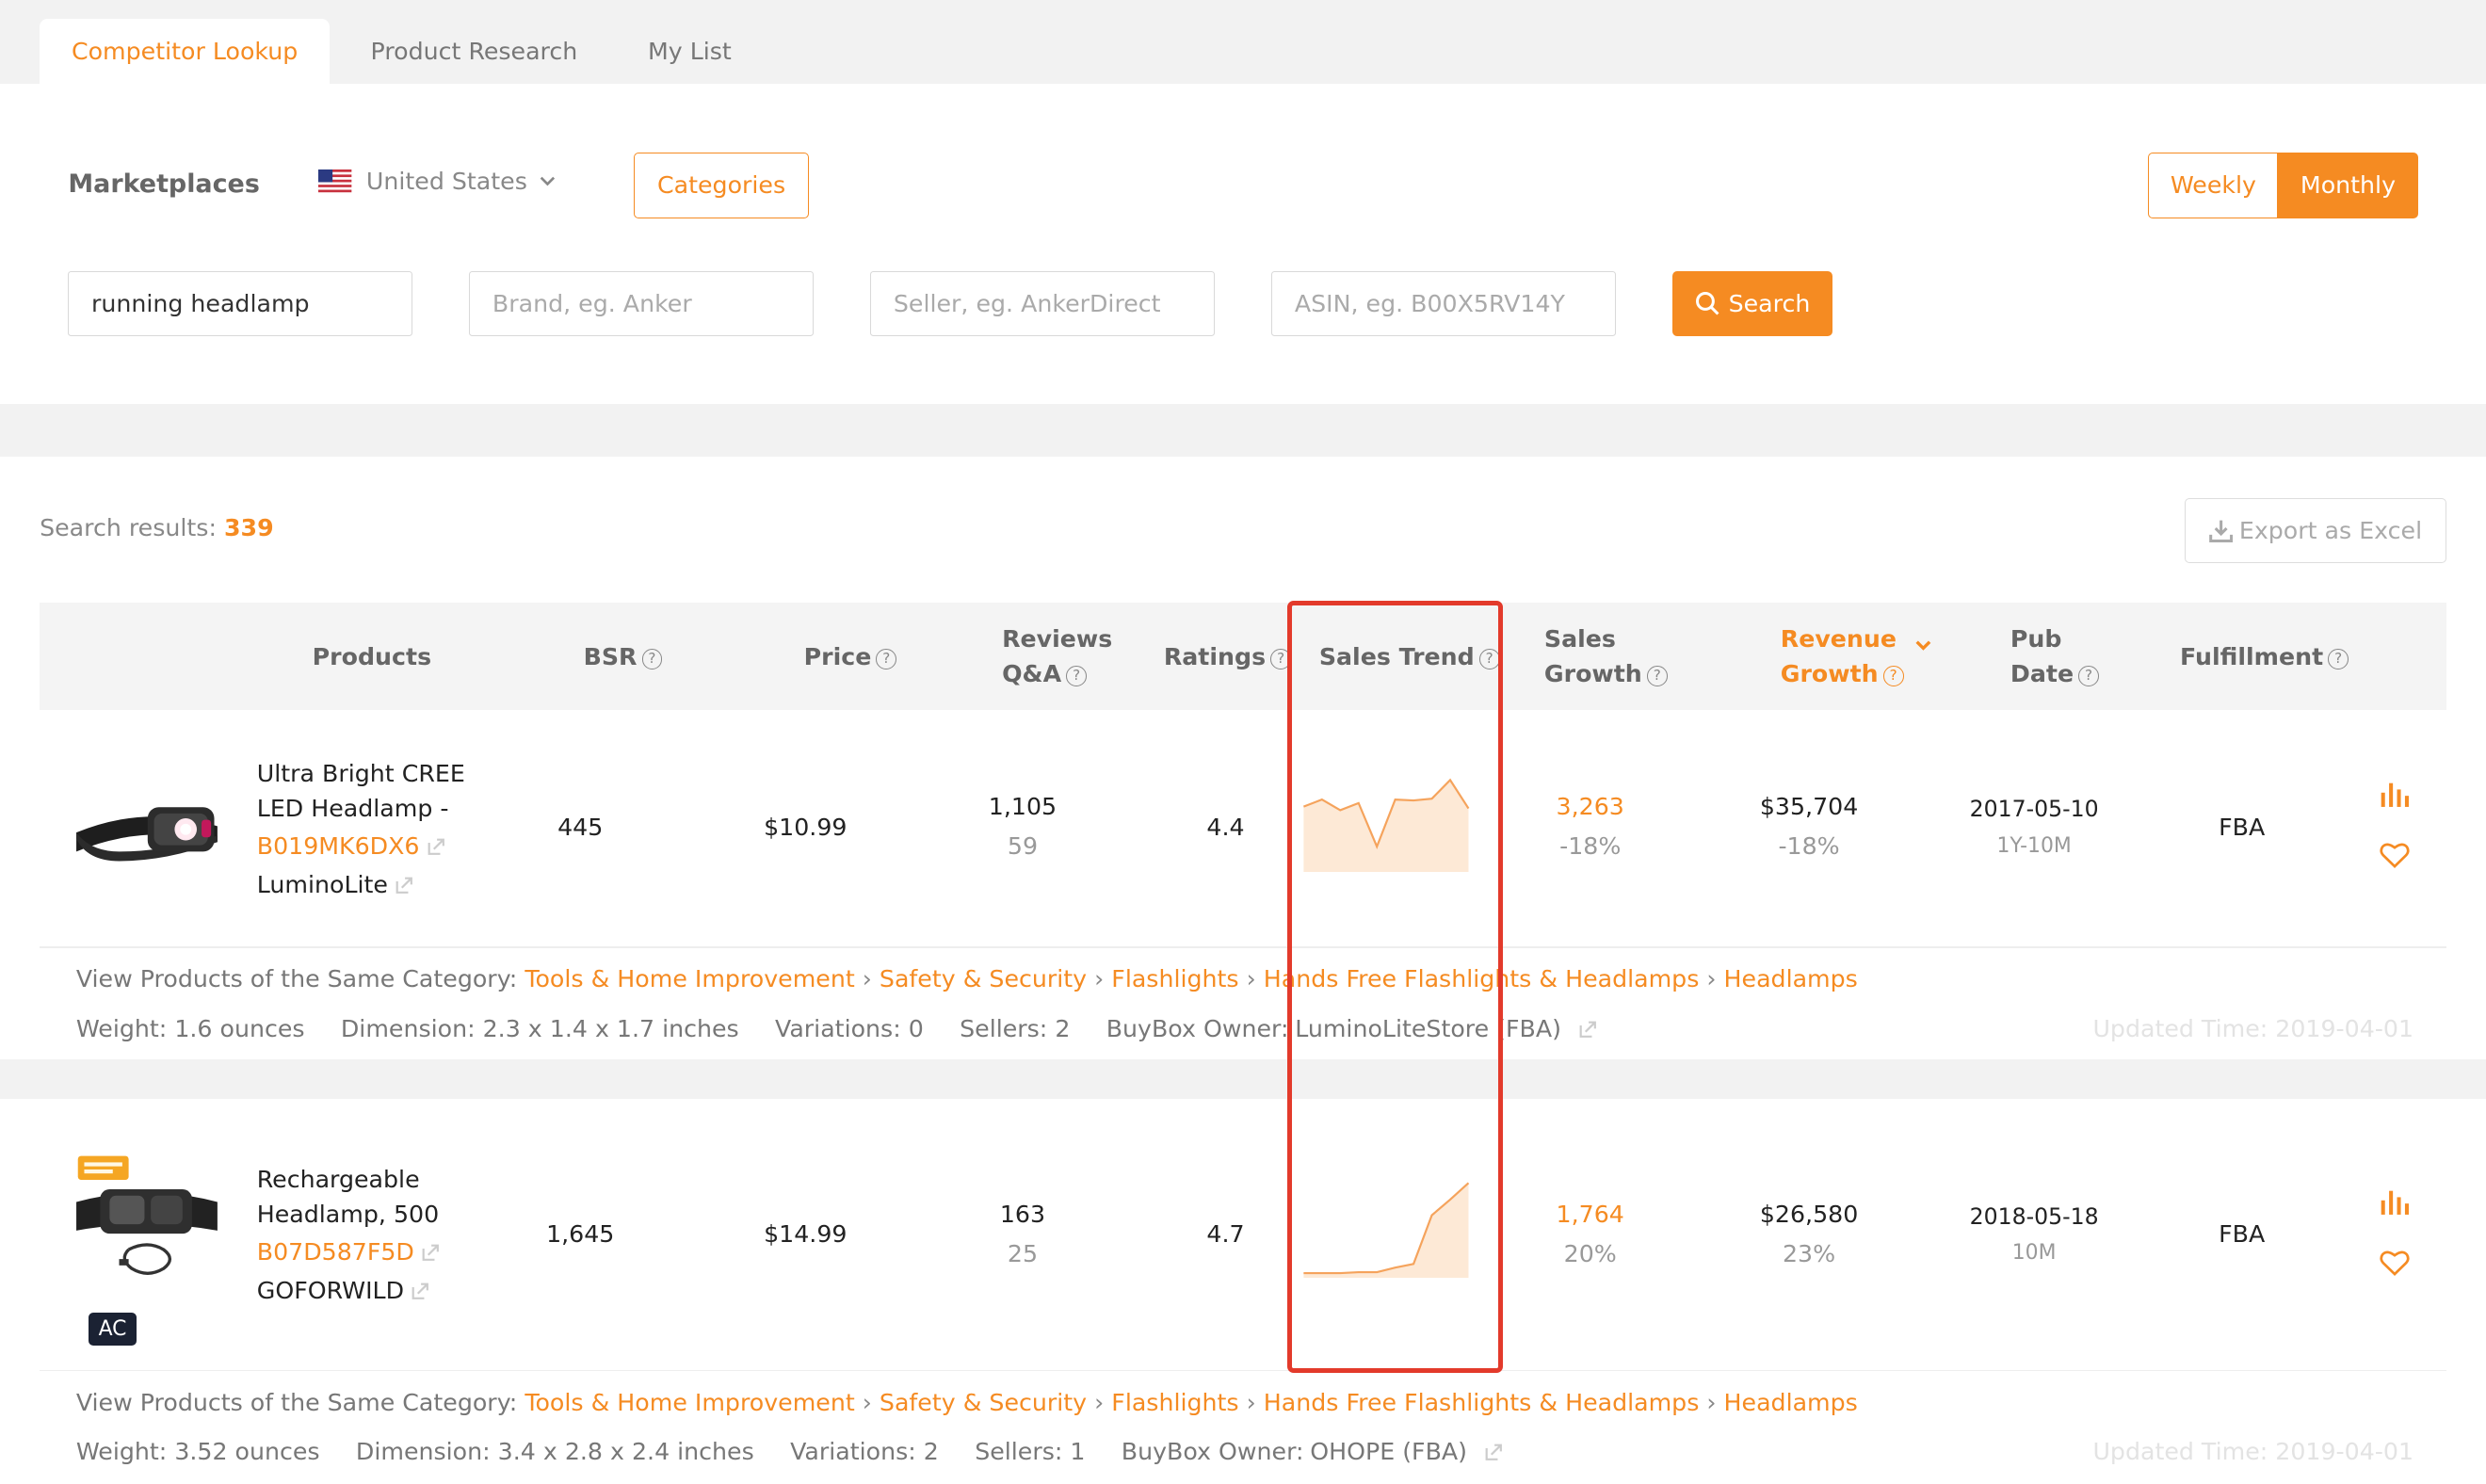 Image resolution: width=2486 pixels, height=1484 pixels. What do you see at coordinates (1212, 1452) in the screenshot?
I see `buybox-label: BuyBox Owner:` at bounding box center [1212, 1452].